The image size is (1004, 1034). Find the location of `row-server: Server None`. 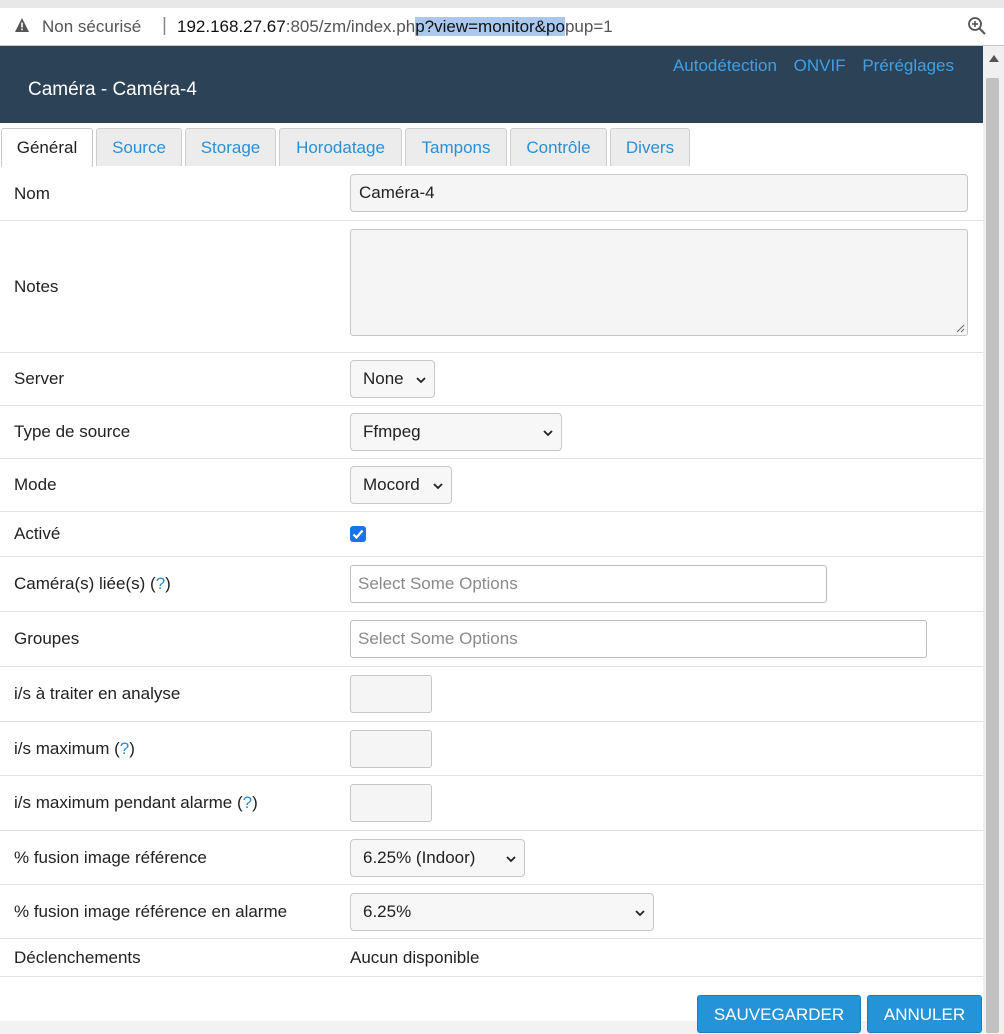

row-server: Server None is located at coordinates (491, 379).